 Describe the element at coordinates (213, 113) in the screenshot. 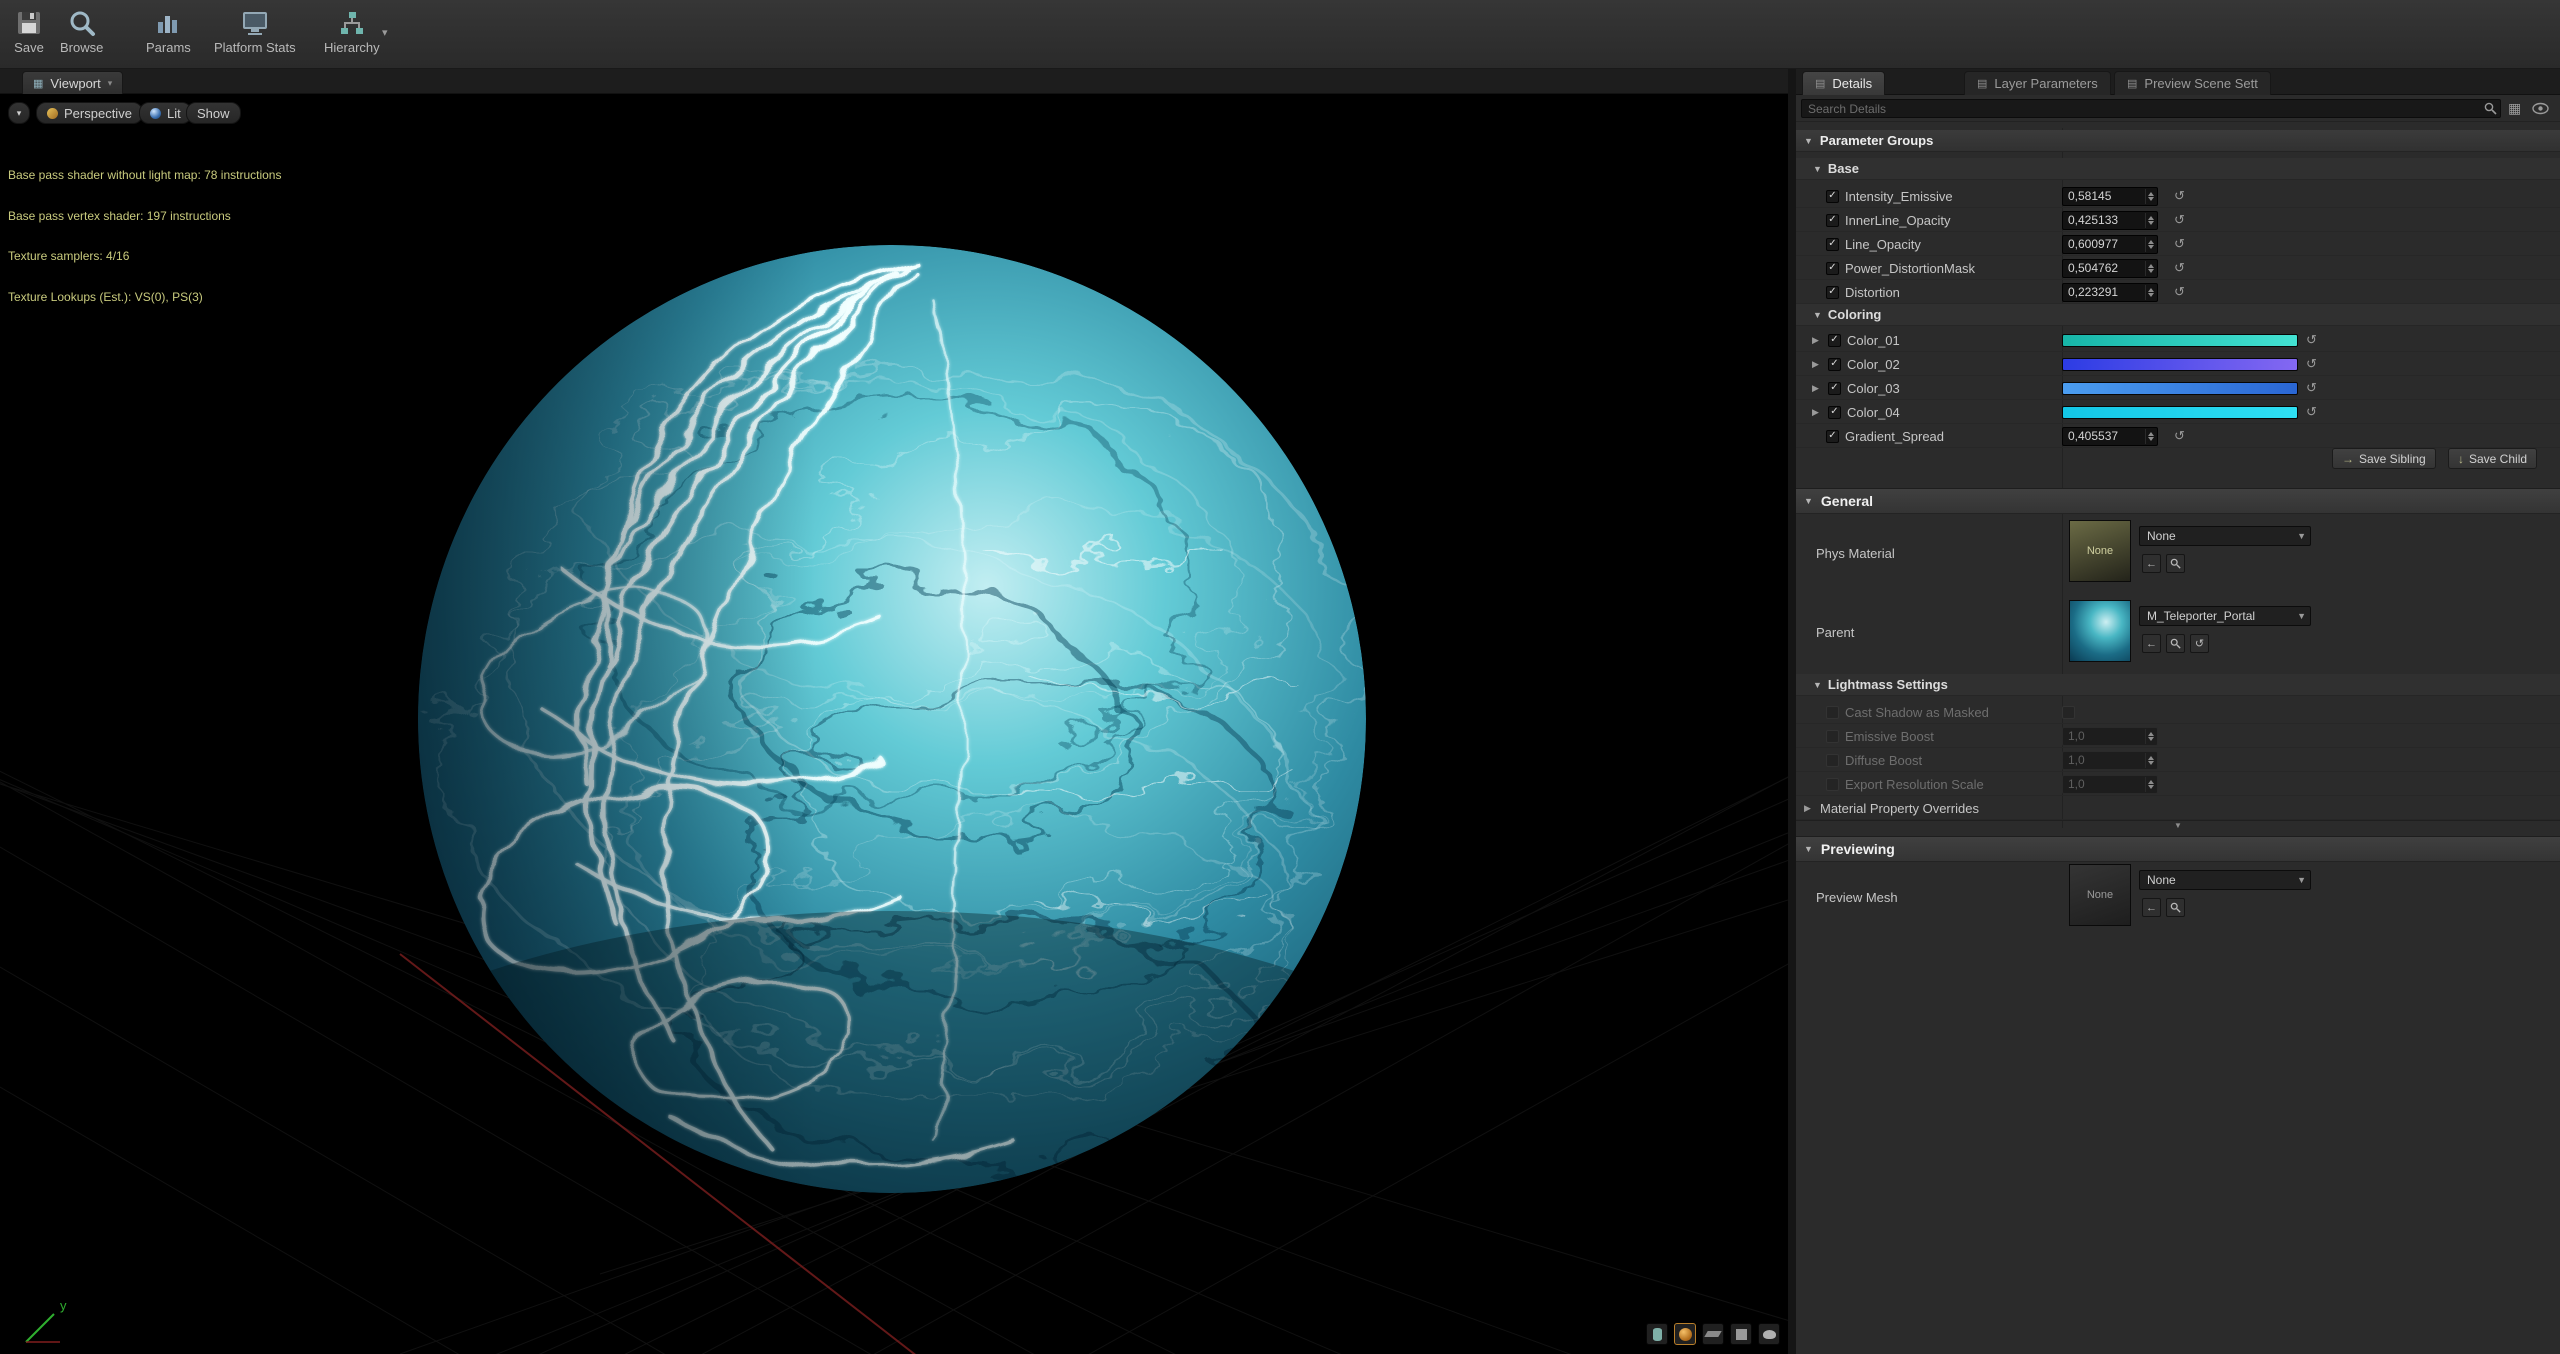

I see `show-button: Show` at that location.